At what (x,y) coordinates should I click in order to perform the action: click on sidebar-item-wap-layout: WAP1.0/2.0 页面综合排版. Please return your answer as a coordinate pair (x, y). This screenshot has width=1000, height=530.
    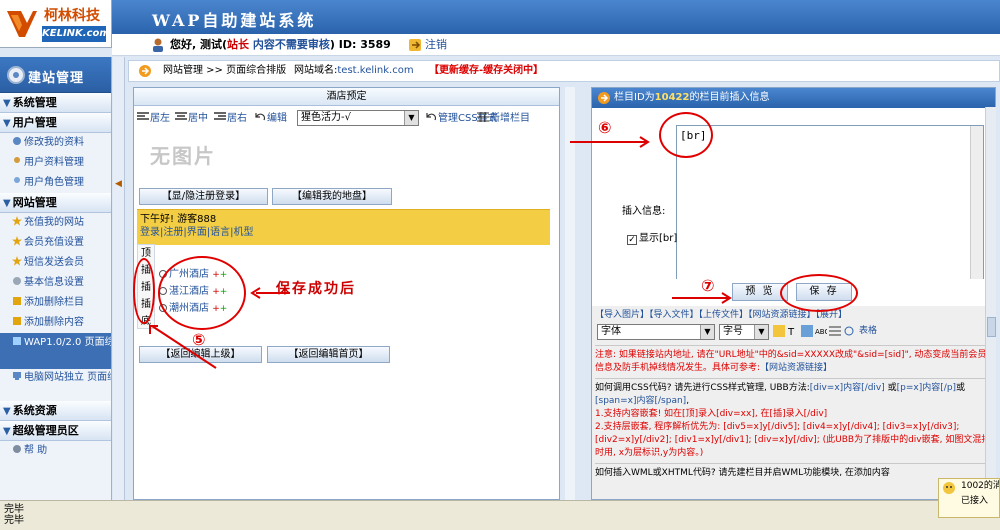
    Looking at the image, I should click on (55, 351).